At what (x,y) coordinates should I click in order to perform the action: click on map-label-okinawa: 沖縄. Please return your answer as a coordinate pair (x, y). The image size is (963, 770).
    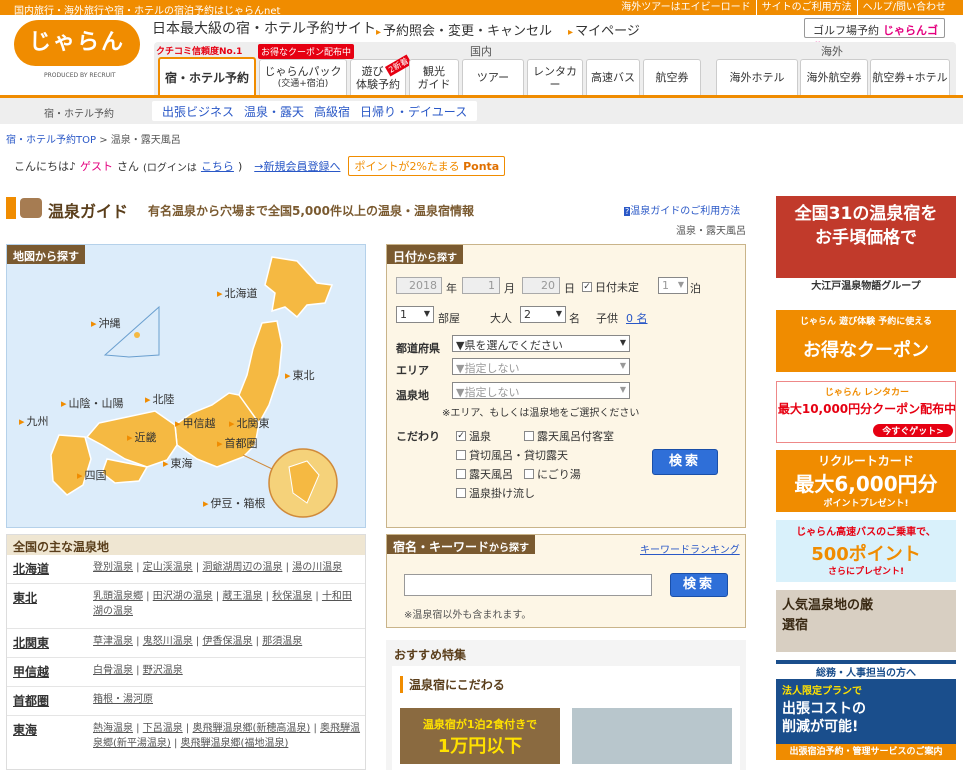
    Looking at the image, I should click on (106, 323).